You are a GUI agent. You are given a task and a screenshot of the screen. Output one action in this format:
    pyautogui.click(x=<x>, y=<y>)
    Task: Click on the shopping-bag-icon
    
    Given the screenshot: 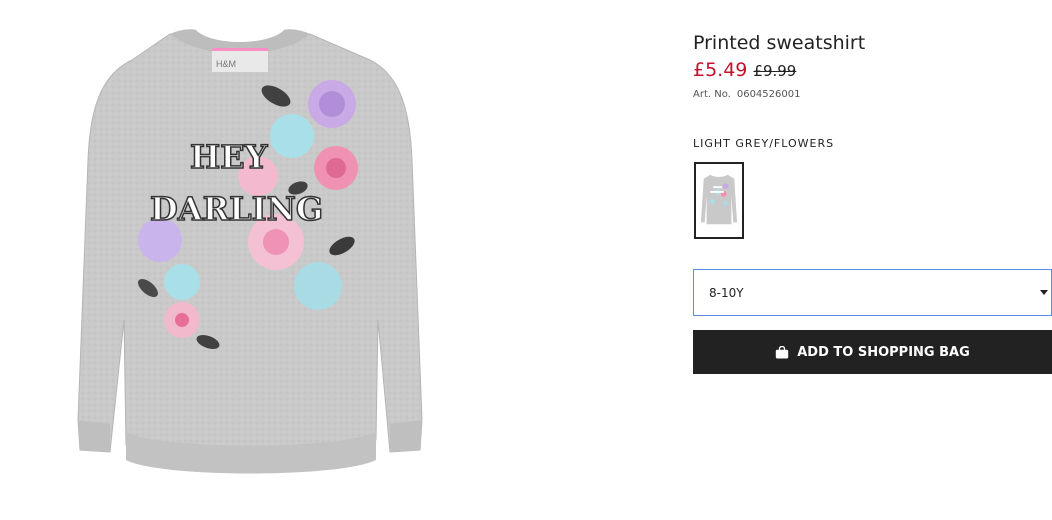 What is the action you would take?
    pyautogui.click(x=782, y=351)
    